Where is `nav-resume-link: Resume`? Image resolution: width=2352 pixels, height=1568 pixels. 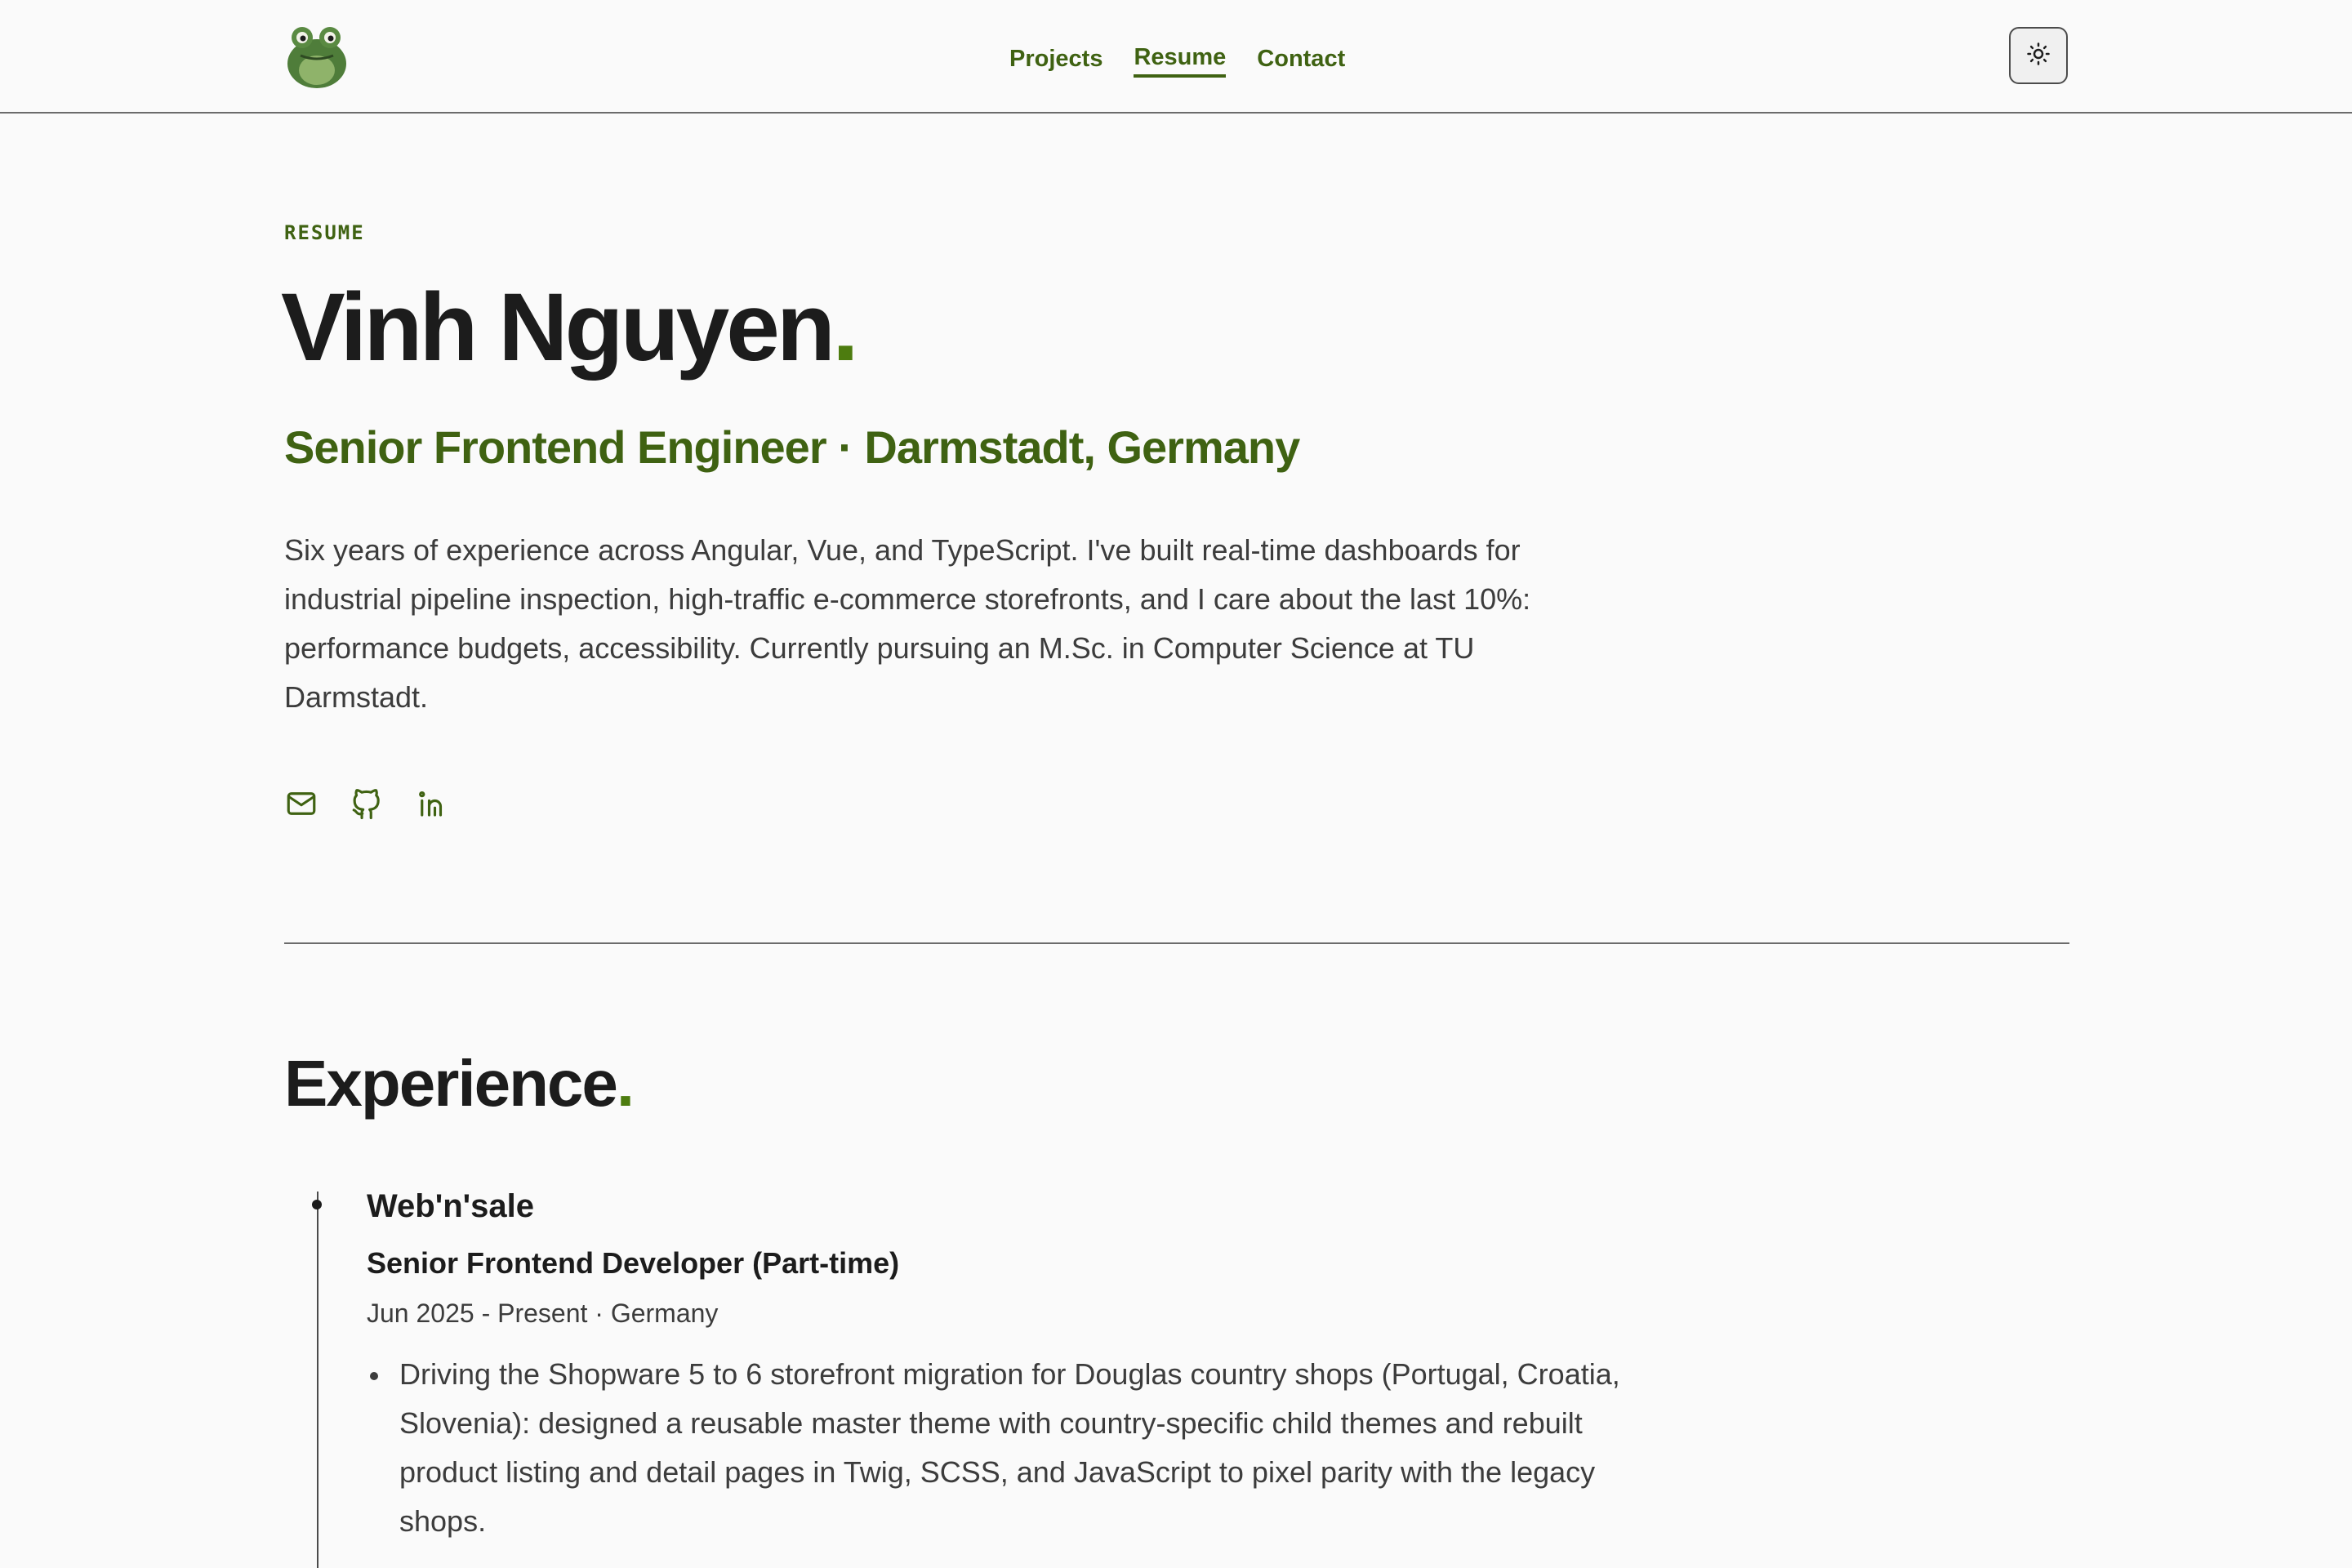
nav-resume-link: Resume is located at coordinates (1180, 61).